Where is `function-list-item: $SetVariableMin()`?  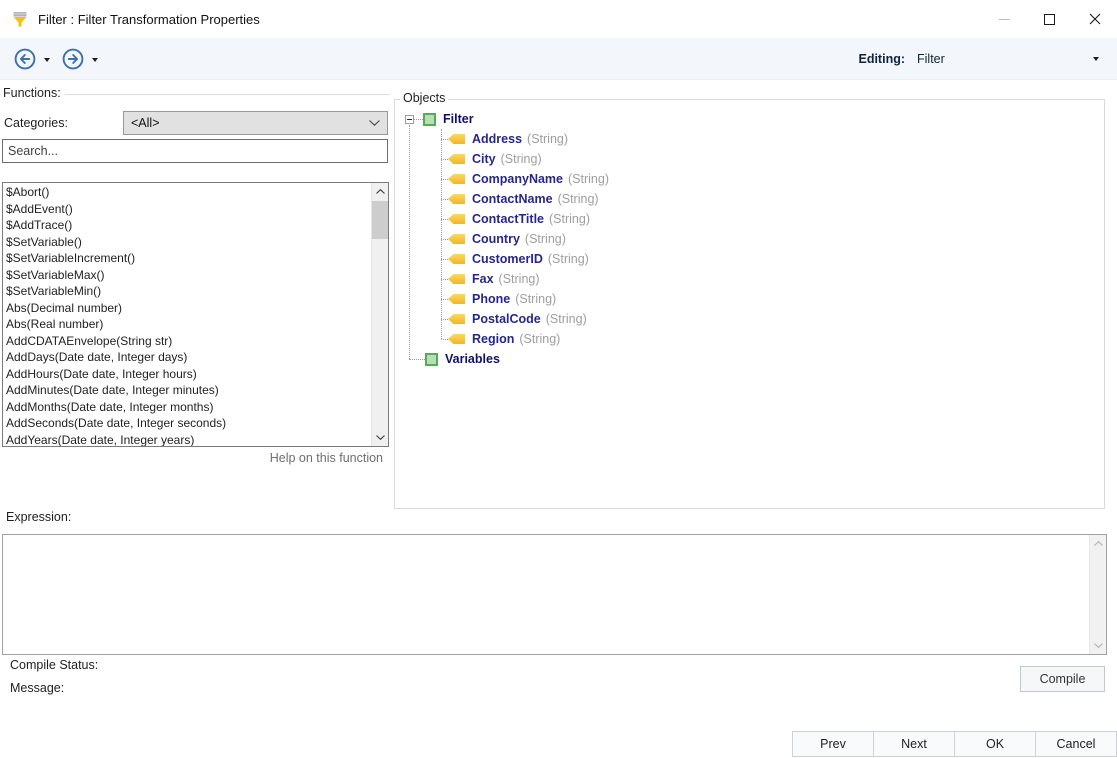 function-list-item: $SetVariableMin() is located at coordinates (187, 291).